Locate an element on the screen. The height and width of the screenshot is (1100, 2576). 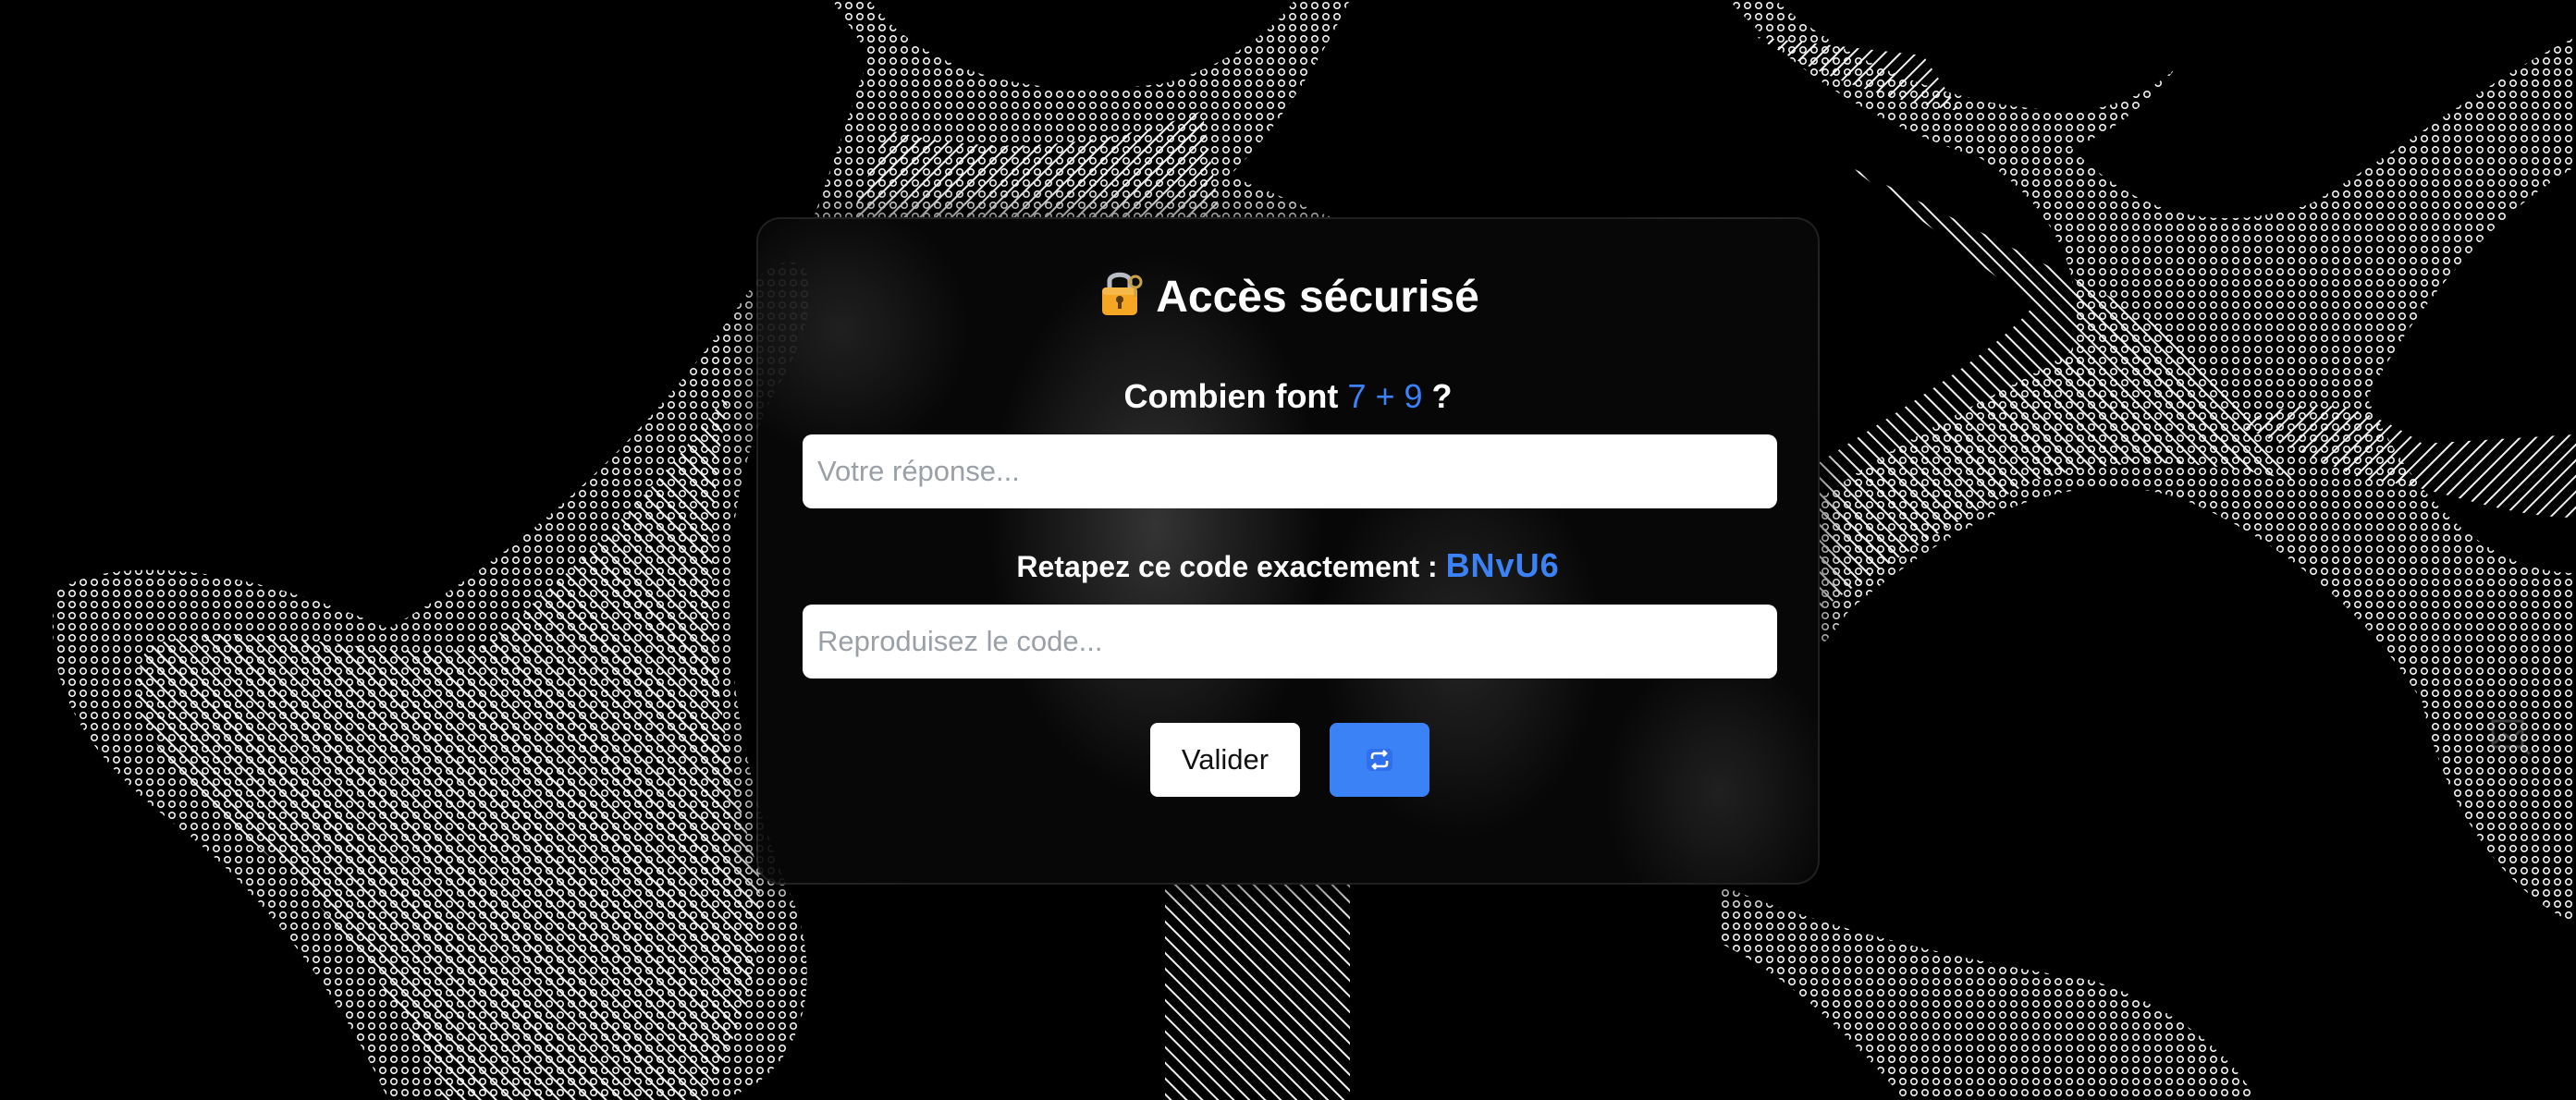
dialog-title: Accès sécurisé is located at coordinates (1288, 296).